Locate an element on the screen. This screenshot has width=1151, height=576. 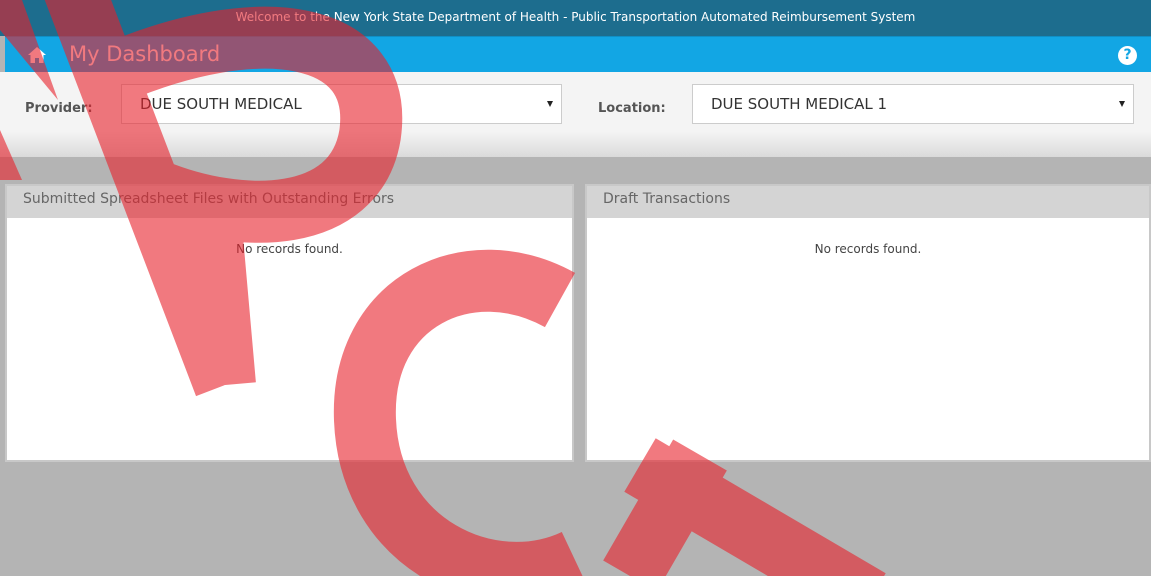
page-title: My Dashboard is located at coordinates (145, 54).